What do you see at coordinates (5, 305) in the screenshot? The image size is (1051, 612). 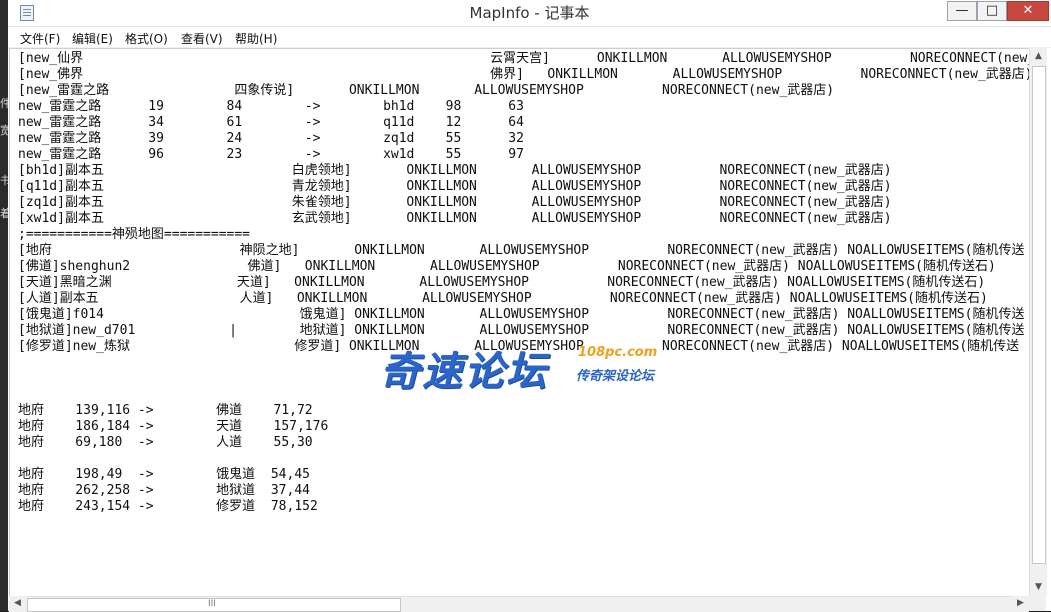 I see `desktop-edge: 件 宽 书 着` at bounding box center [5, 305].